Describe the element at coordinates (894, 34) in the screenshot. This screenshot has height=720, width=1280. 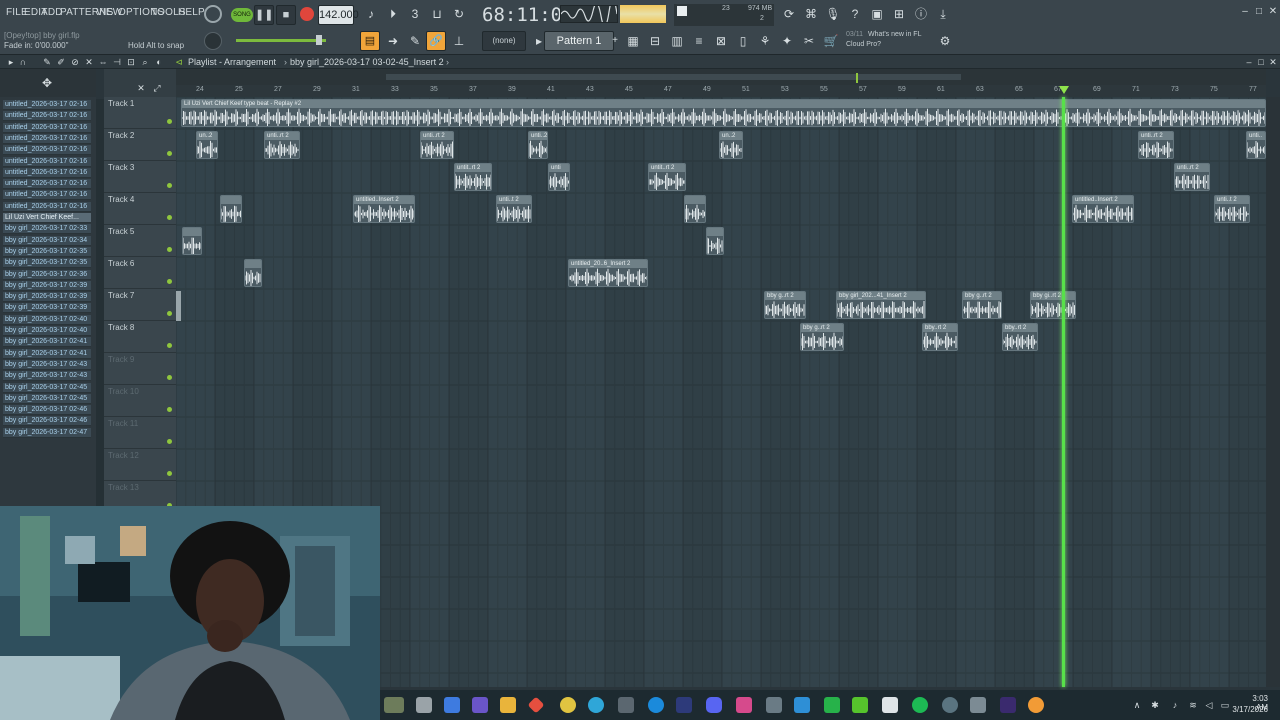
I see `news-title: What's new in FL` at that location.